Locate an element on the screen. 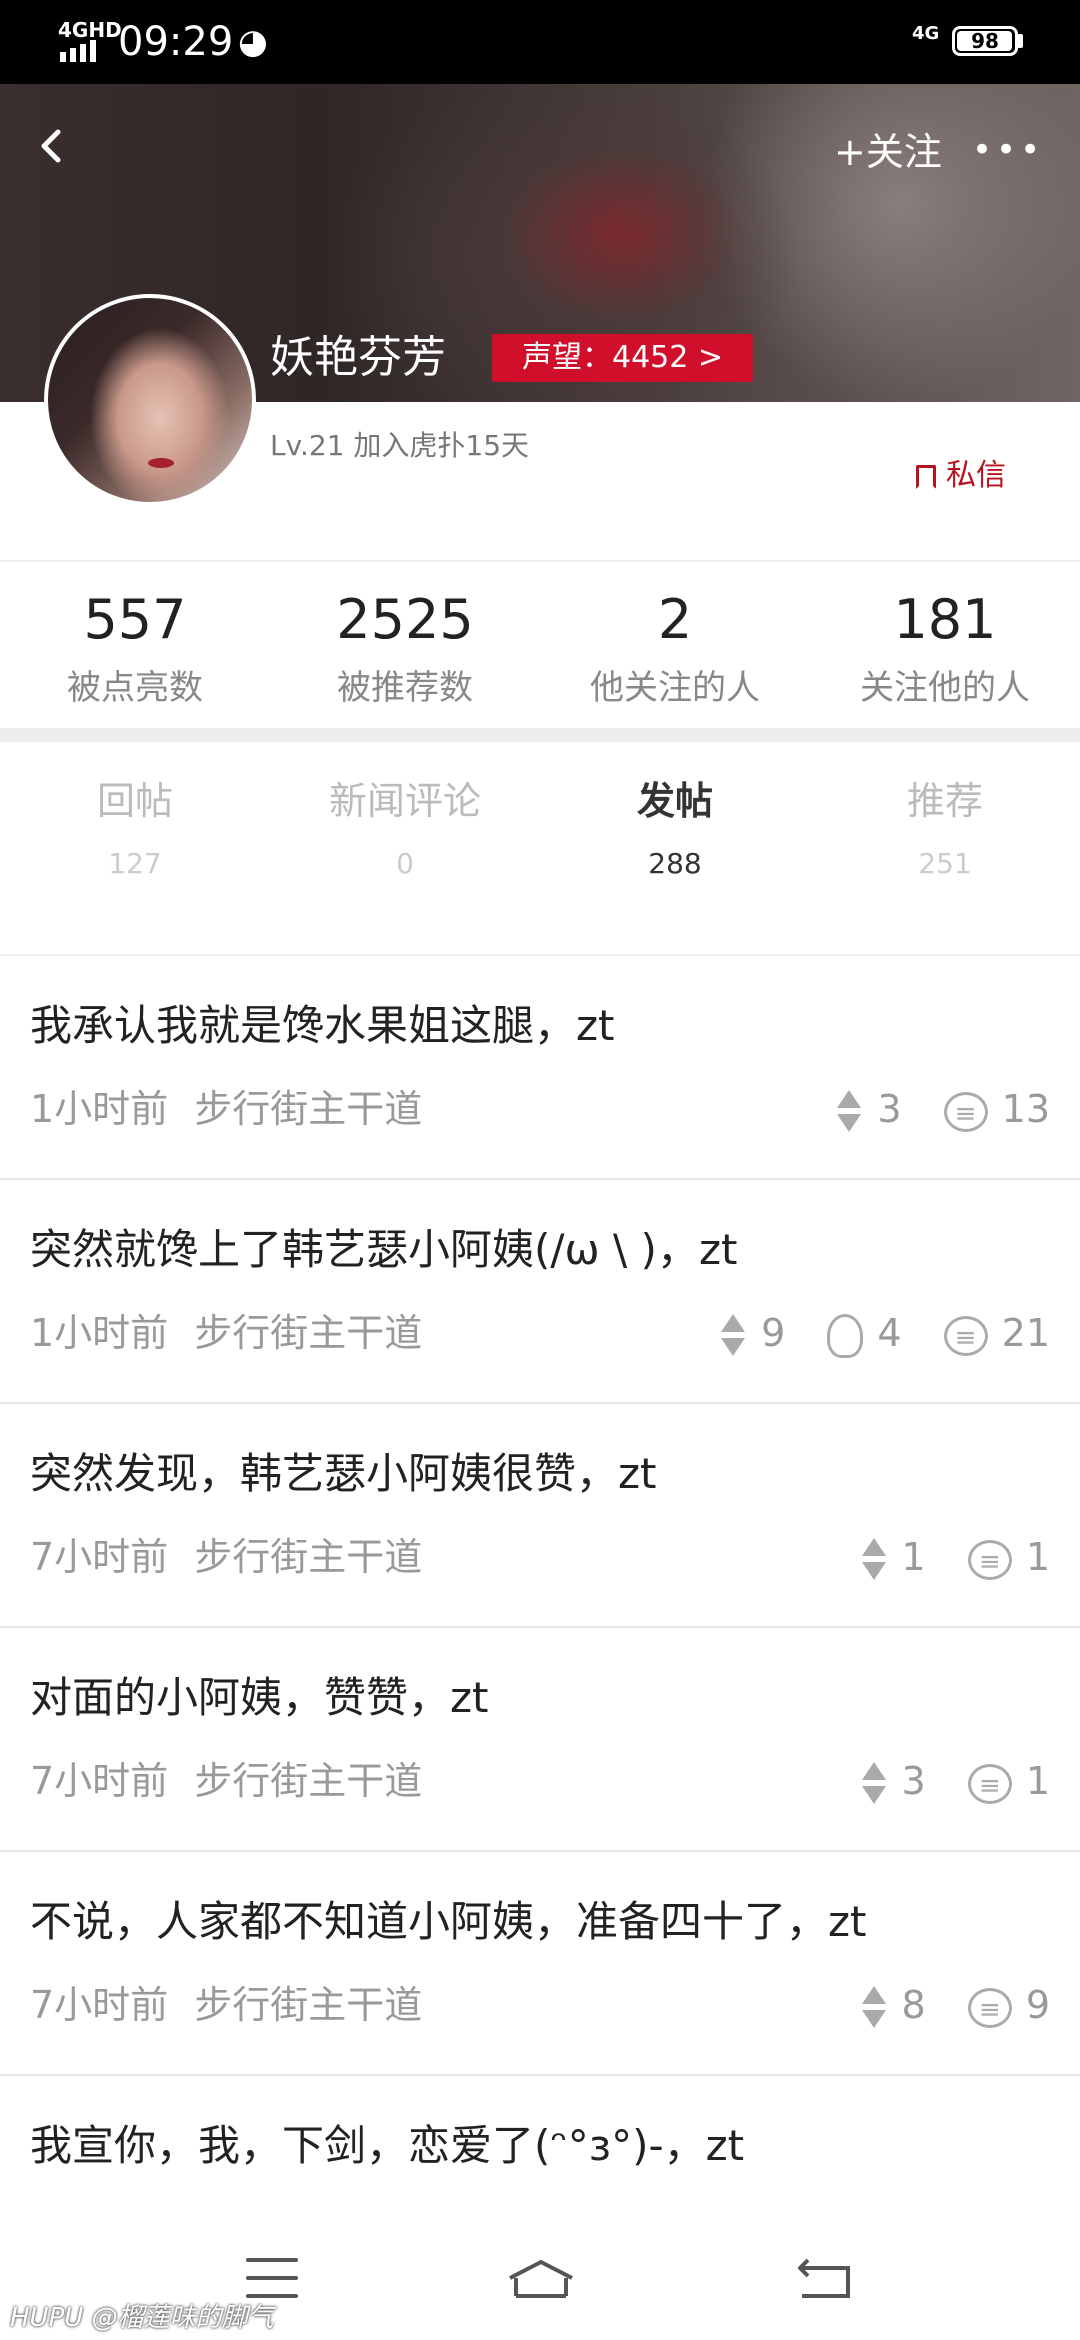 Image resolution: width=1080 pixels, height=2340 pixels. post-stats: 3 13 is located at coordinates (927, 1111).